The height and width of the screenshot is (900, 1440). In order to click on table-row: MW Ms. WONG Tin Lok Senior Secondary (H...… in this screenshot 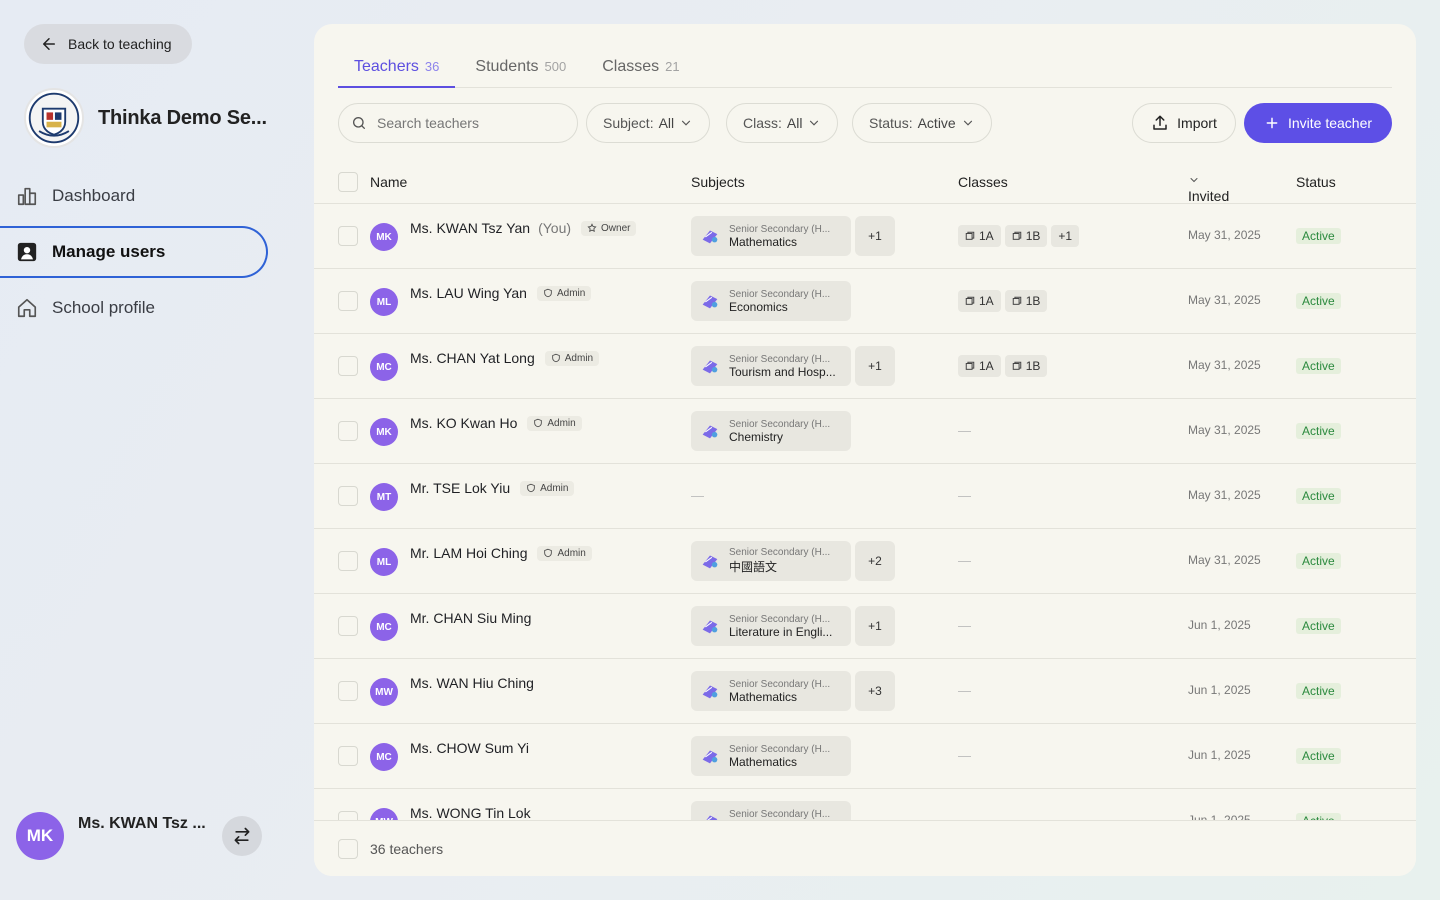, I will do `click(865, 804)`.